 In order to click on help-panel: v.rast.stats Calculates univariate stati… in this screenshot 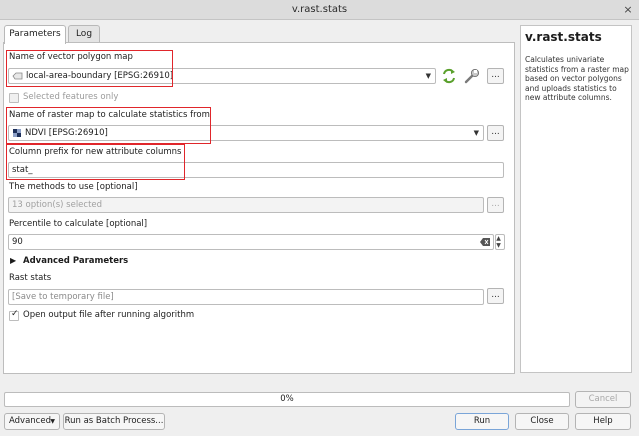, I will do `click(576, 199)`.